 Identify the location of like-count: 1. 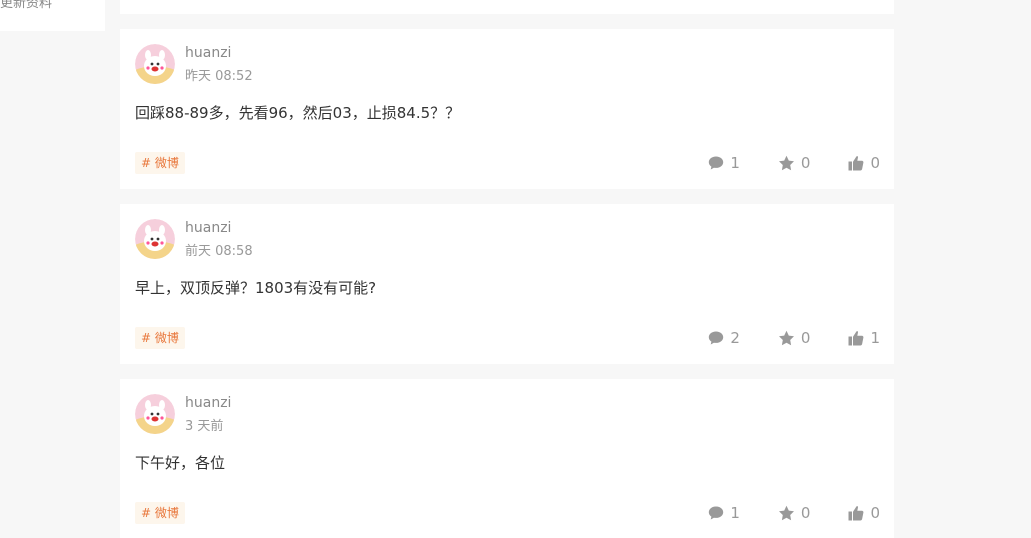
(875, 338).